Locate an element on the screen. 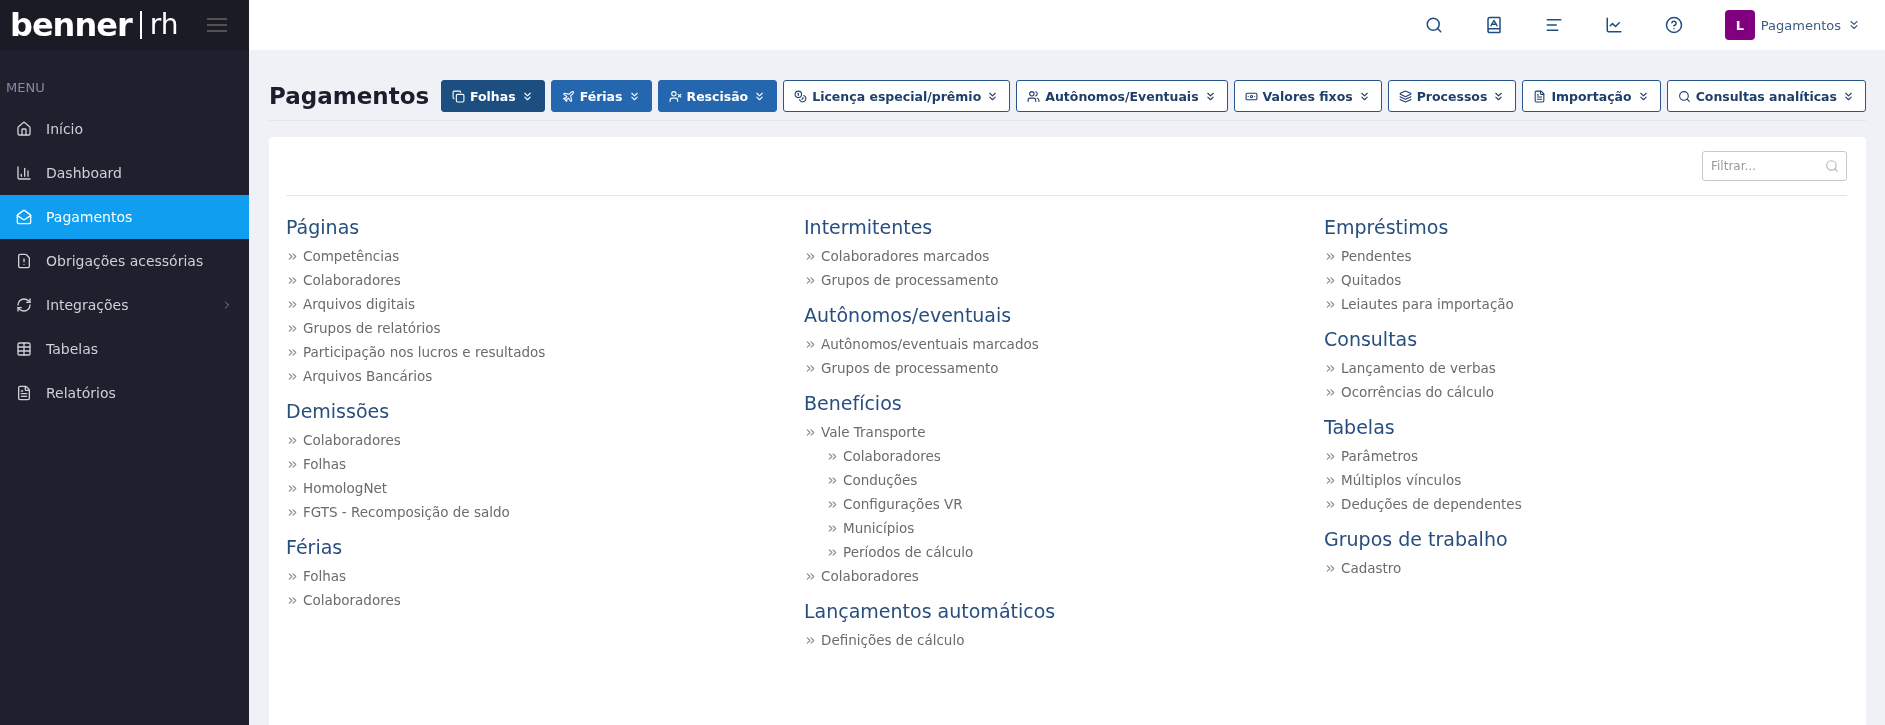 Image resolution: width=1885 pixels, height=725 pixels. menu-dropdown-button: Folhas is located at coordinates (492, 96).